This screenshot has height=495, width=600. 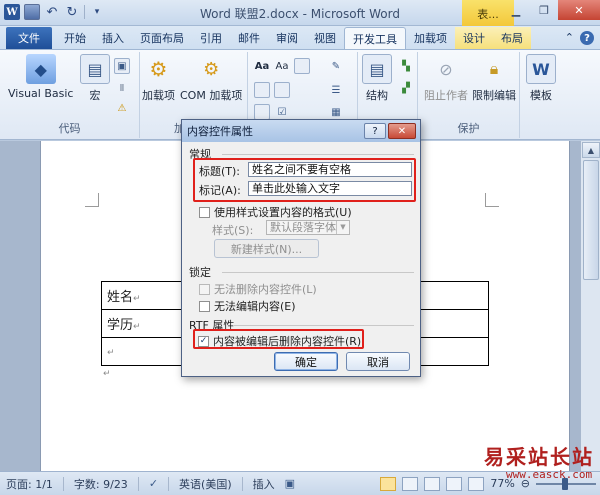 What do you see at coordinates (233, 230) in the screenshot?
I see `style-field-label: 样式(S):` at bounding box center [233, 230].